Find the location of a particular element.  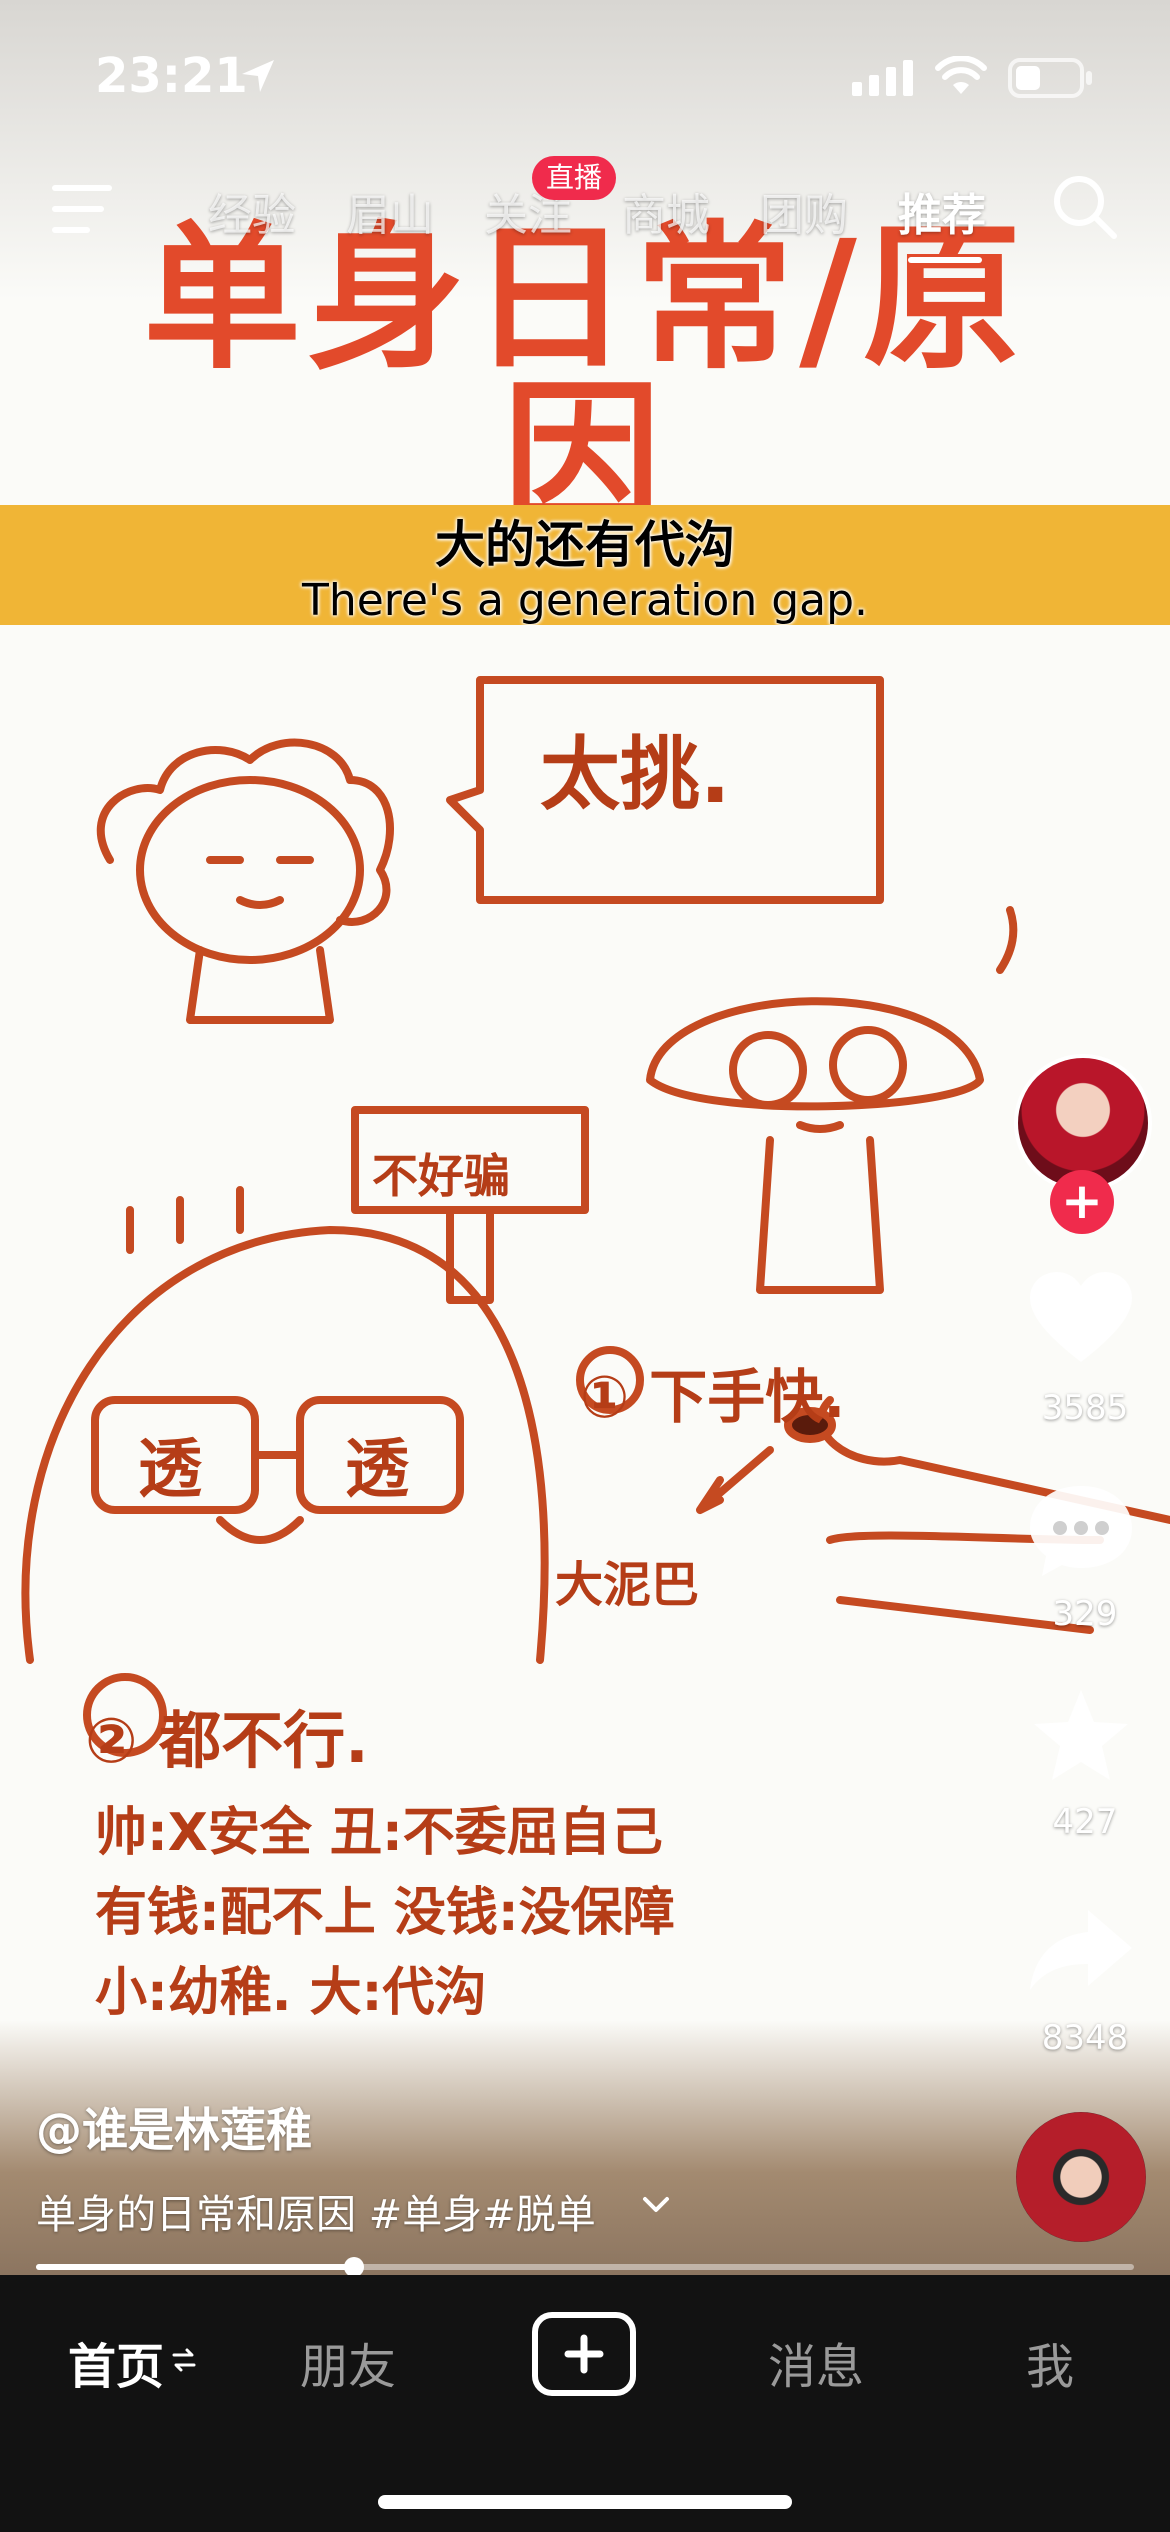

glasses-left-text: 透 is located at coordinates (170, 1470).